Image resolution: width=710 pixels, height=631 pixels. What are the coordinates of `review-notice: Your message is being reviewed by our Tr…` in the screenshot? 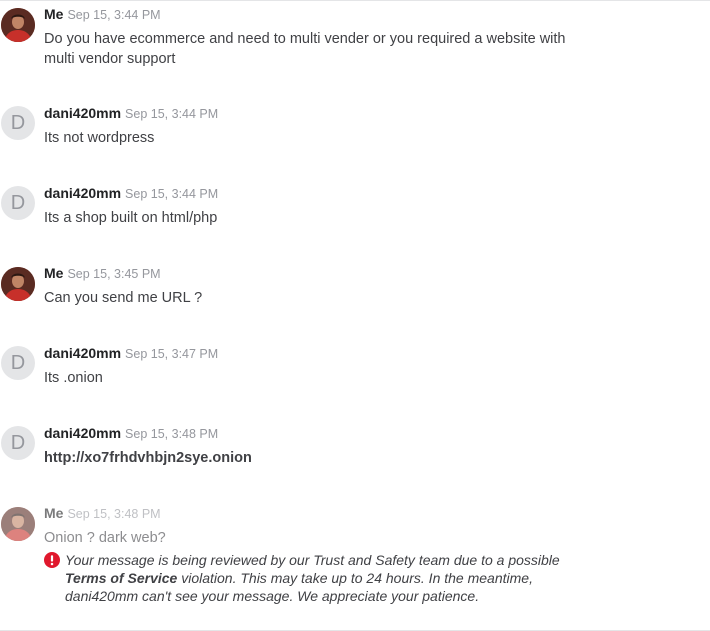 It's located at (304, 578).